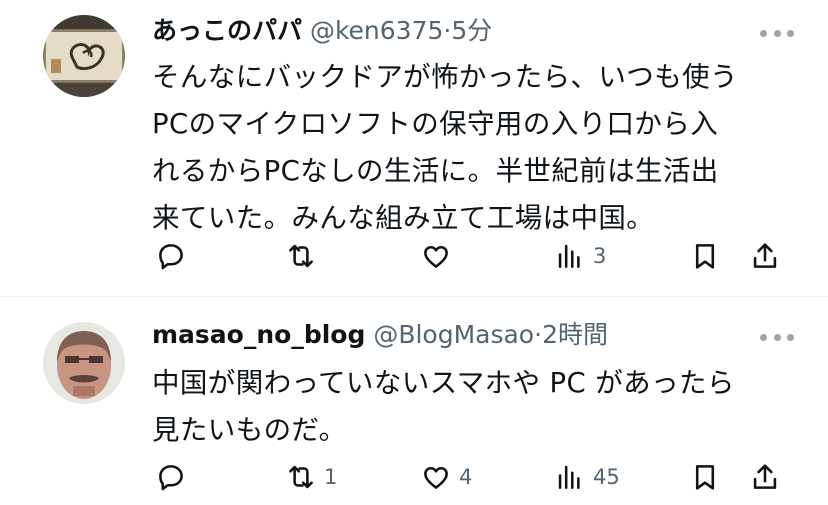  Describe the element at coordinates (249, 430) in the screenshot. I see `tweet-text-line: 見たいものだ。` at that location.